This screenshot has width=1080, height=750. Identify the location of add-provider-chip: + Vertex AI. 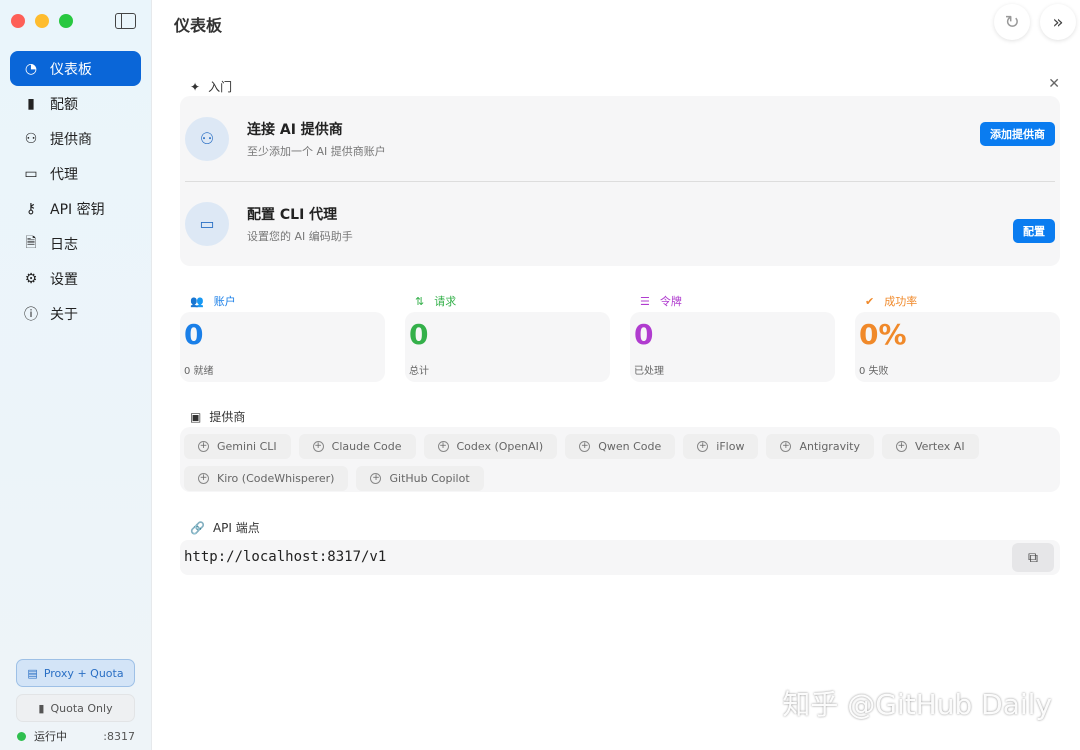
(930, 446).